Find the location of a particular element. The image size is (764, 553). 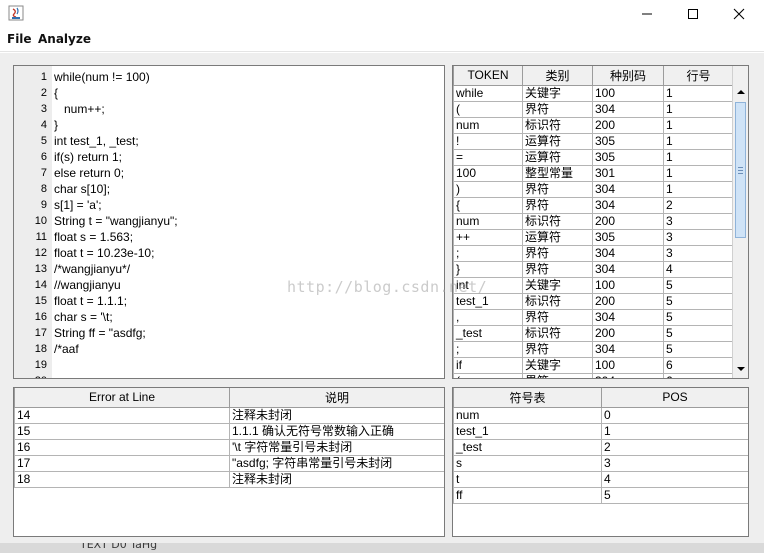

token-row: (界符3046 is located at coordinates (593, 375).